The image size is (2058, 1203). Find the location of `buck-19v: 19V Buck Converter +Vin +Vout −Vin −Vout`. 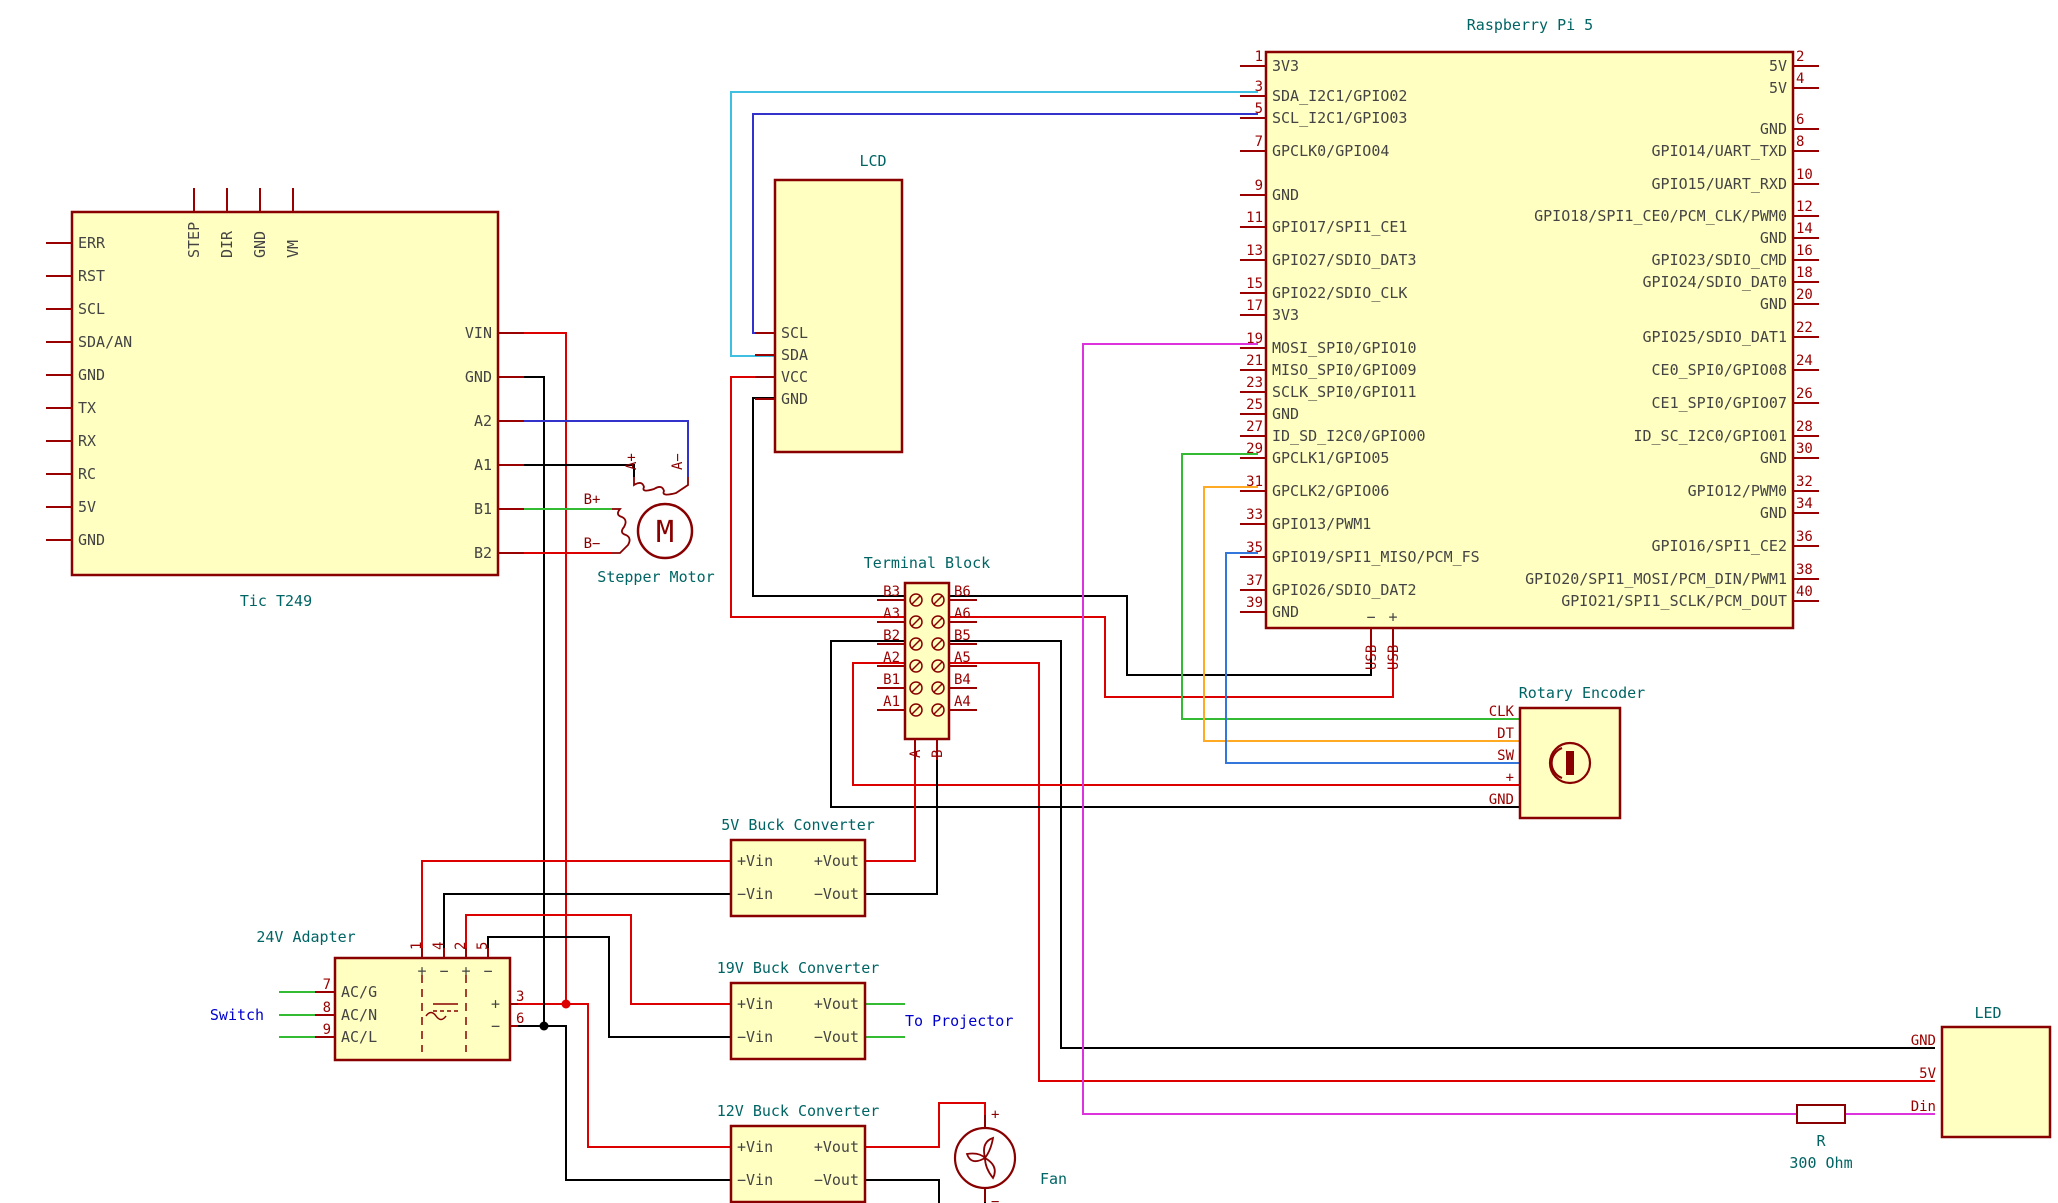

buck-19v: 19V Buck Converter +Vin +Vout −Vin −Vout is located at coordinates (798, 1010).